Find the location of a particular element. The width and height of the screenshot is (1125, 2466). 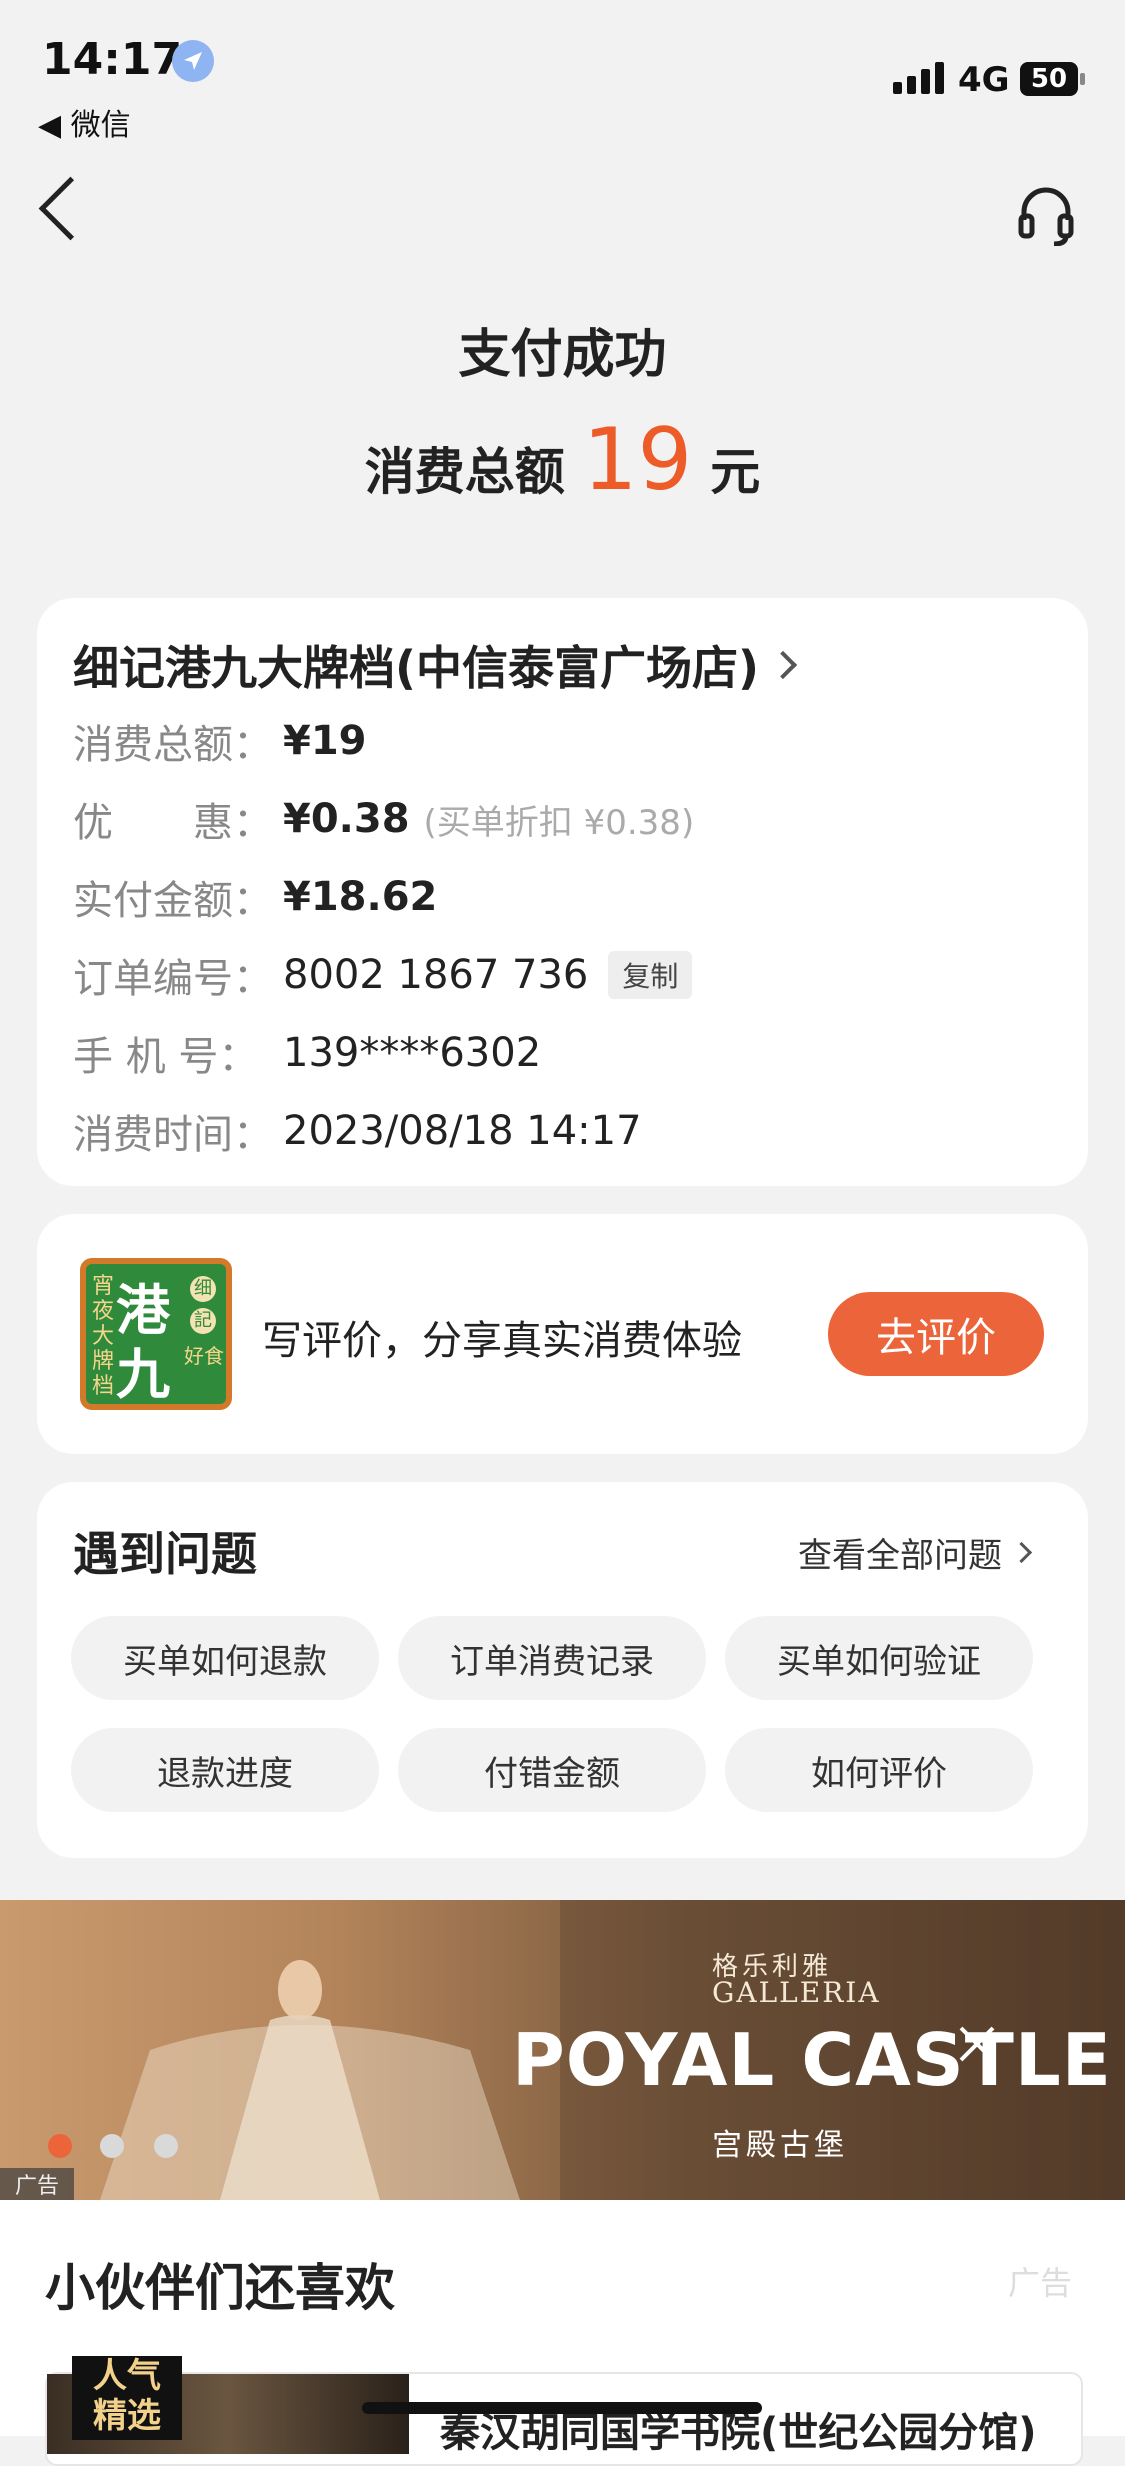

recommend-ad-label: 广告 is located at coordinates (1040, 2283).